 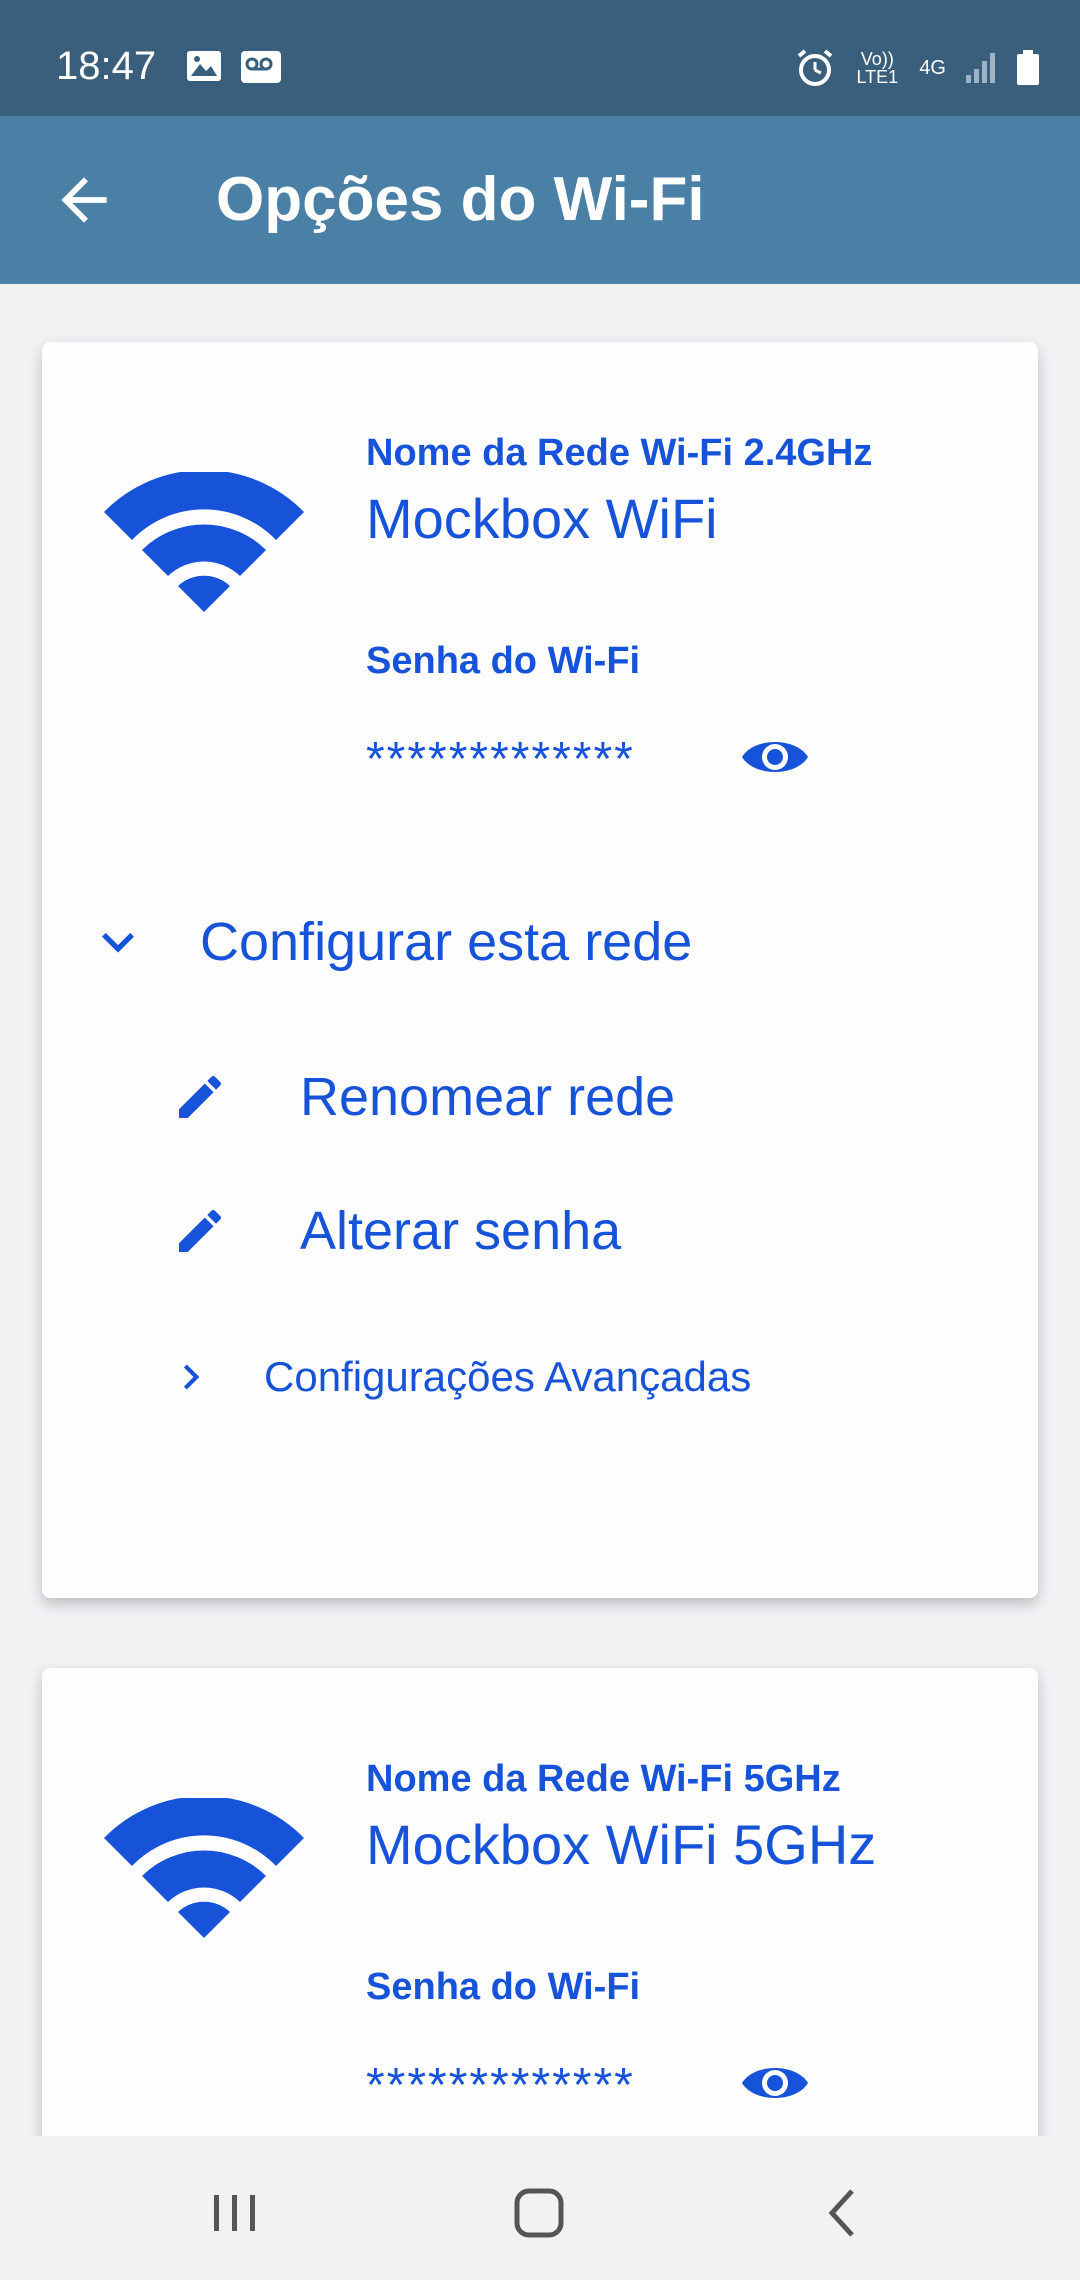 What do you see at coordinates (261, 67) in the screenshot?
I see `voicemail-icon` at bounding box center [261, 67].